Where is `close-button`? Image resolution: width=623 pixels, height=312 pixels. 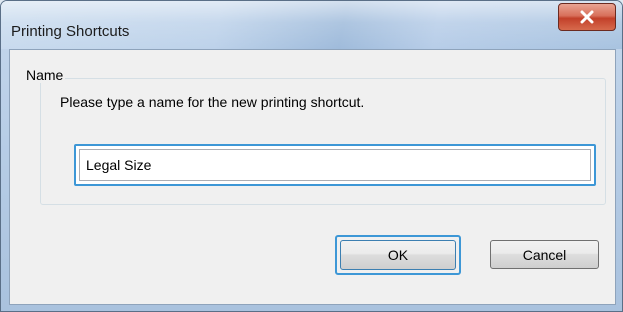 close-button is located at coordinates (587, 17).